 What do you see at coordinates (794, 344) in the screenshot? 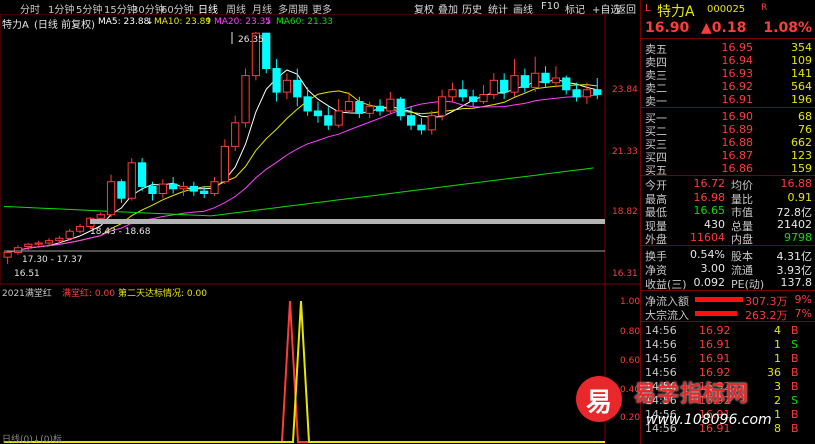
I see `tick-side: S` at bounding box center [794, 344].